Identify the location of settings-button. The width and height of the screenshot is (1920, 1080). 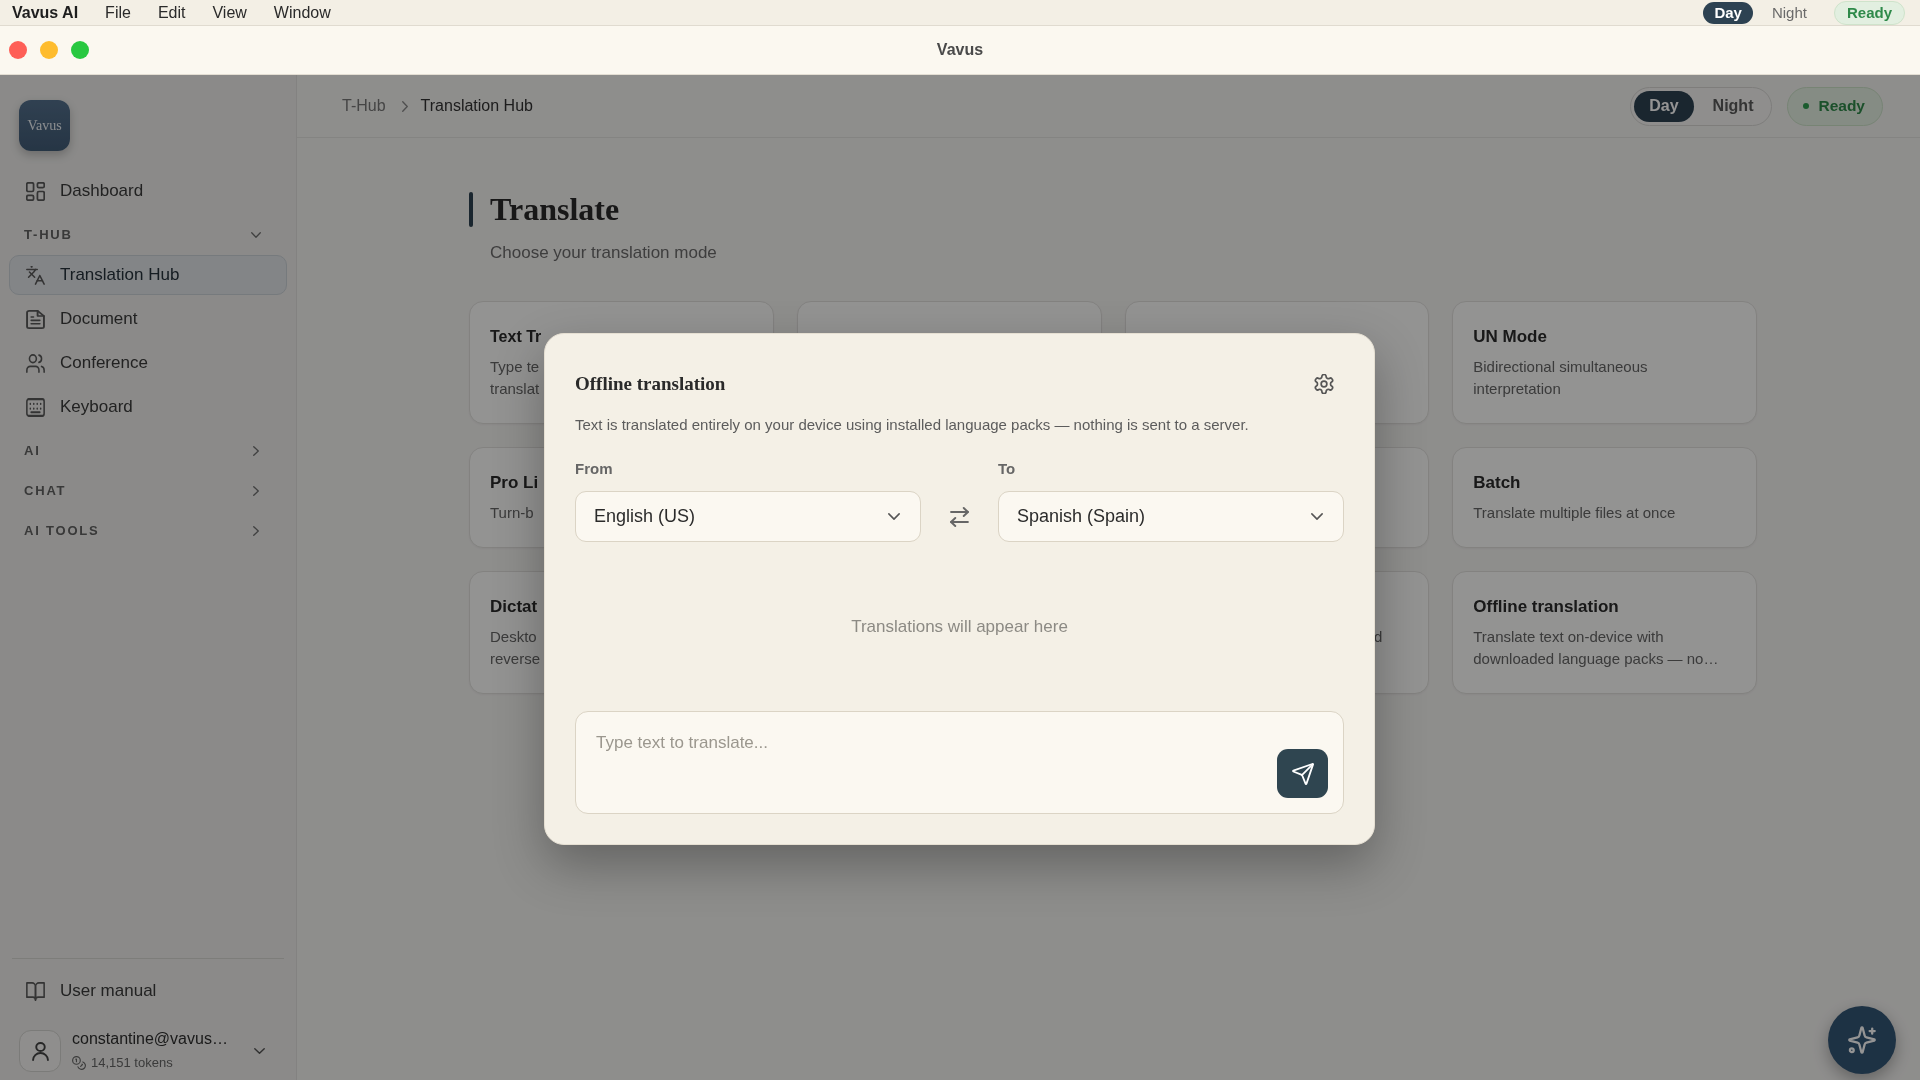
(1324, 384).